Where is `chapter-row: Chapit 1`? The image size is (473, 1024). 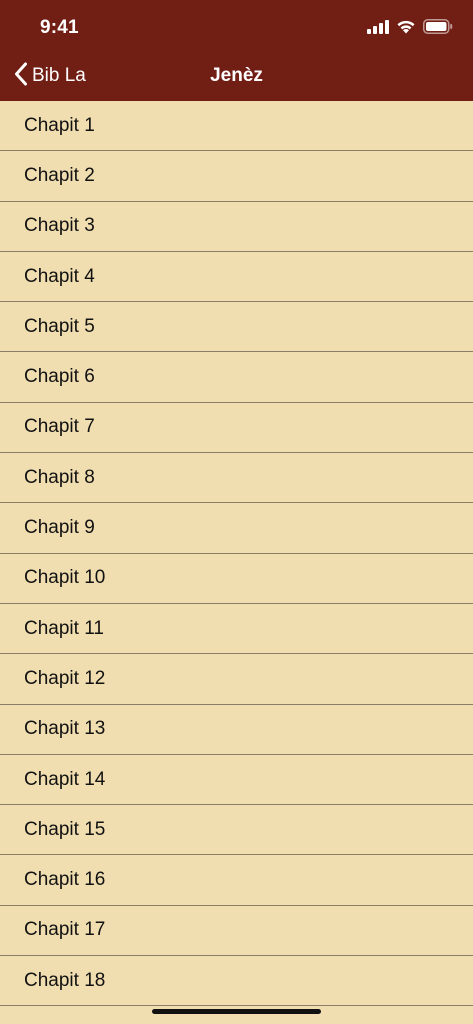 chapter-row: Chapit 1 is located at coordinates (236, 126).